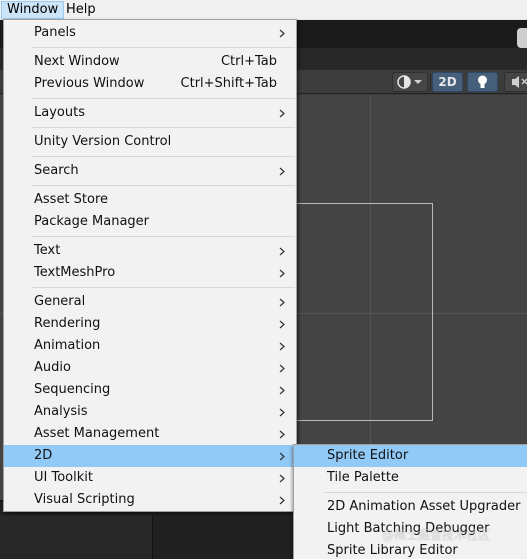 This screenshot has height=559, width=527. I want to click on menu-item-label: UI Toolkit, so click(63, 477).